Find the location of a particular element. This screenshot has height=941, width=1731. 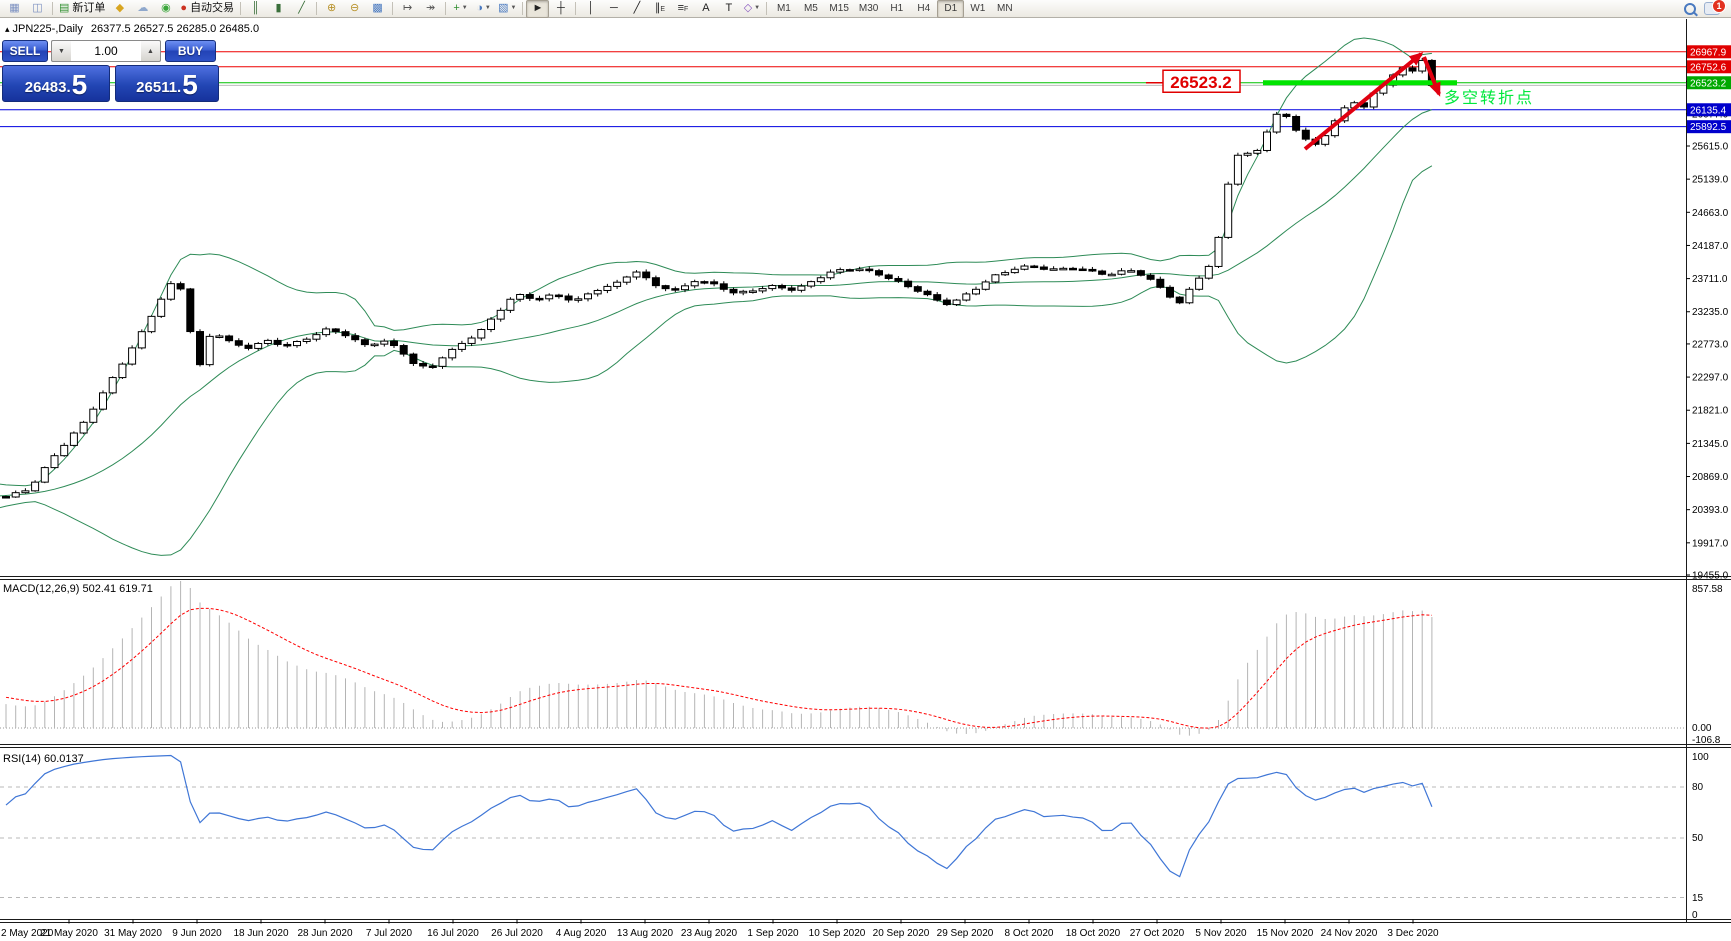

price-level-label: 26135.4 is located at coordinates (1708, 110).